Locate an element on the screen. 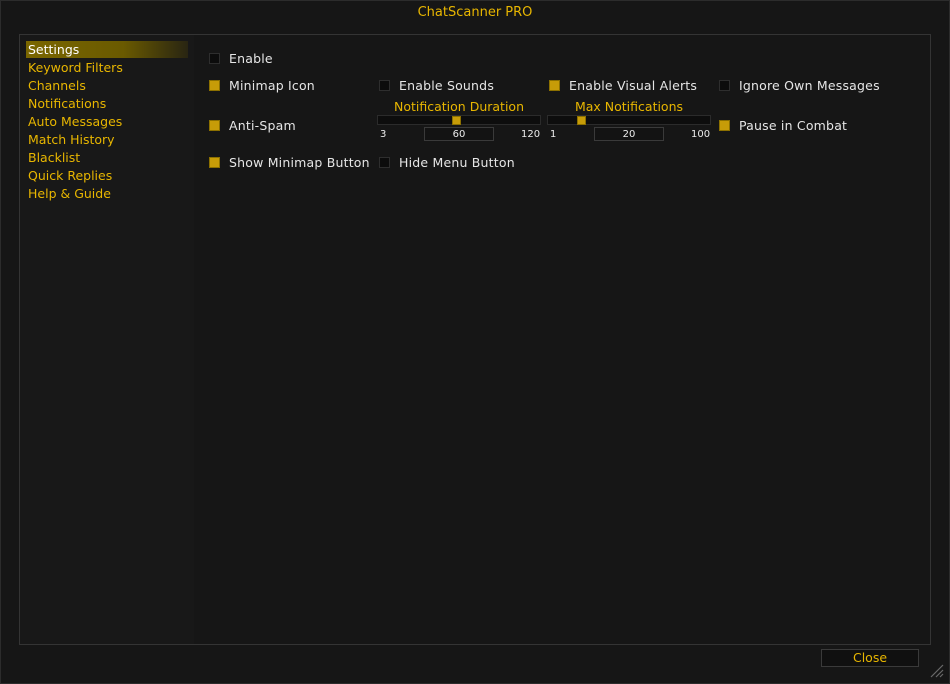  anti-spam-checkbox: Anti-Spam is located at coordinates (252, 125).